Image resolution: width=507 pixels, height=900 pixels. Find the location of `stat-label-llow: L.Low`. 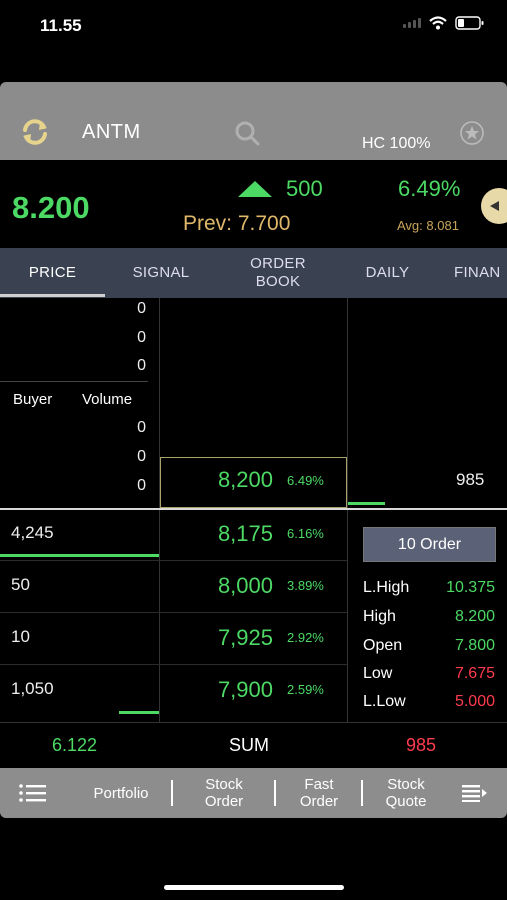

stat-label-llow: L.Low is located at coordinates (384, 701).